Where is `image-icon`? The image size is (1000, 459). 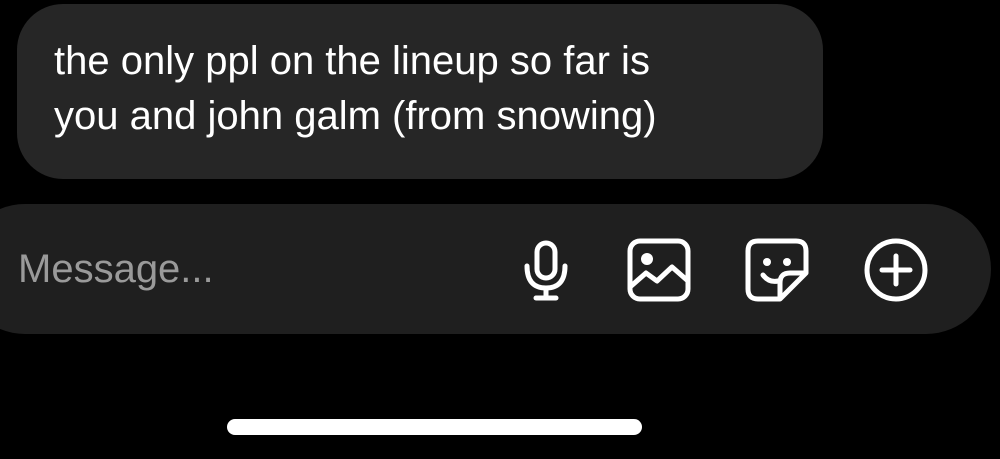
image-icon is located at coordinates (659, 270).